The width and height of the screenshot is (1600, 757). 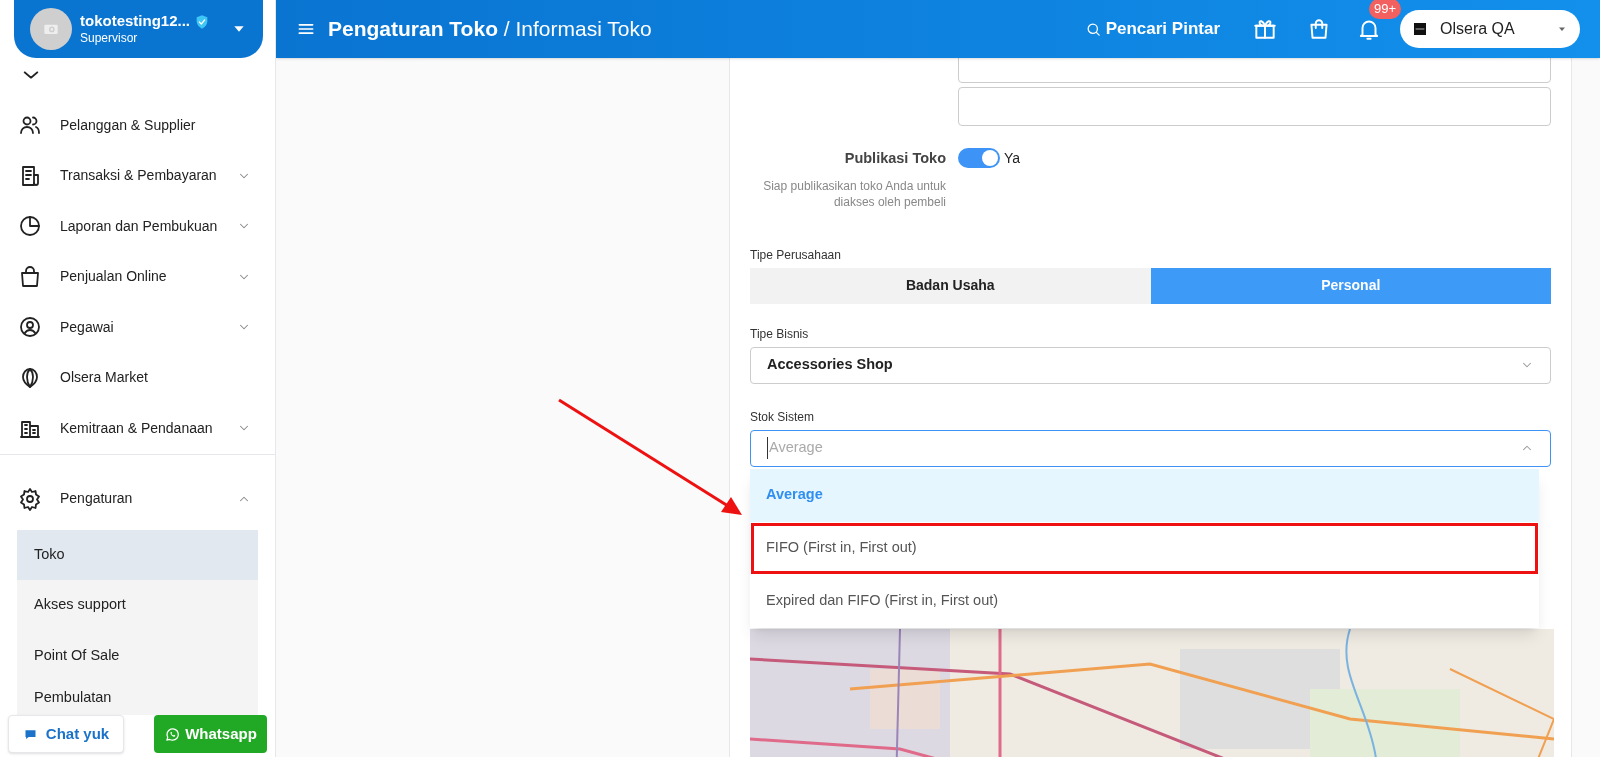 What do you see at coordinates (137, 605) in the screenshot?
I see `submenu-item: Akses support` at bounding box center [137, 605].